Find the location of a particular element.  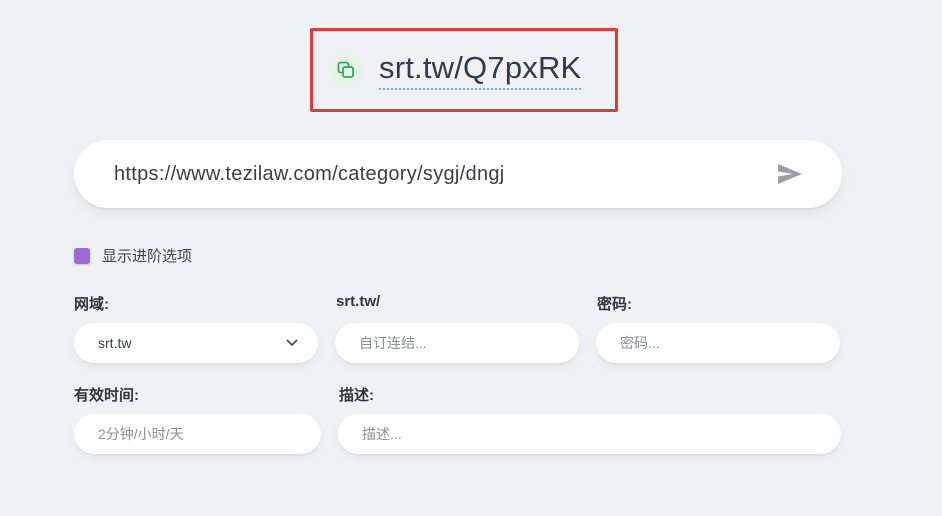

password-field is located at coordinates (718, 343).